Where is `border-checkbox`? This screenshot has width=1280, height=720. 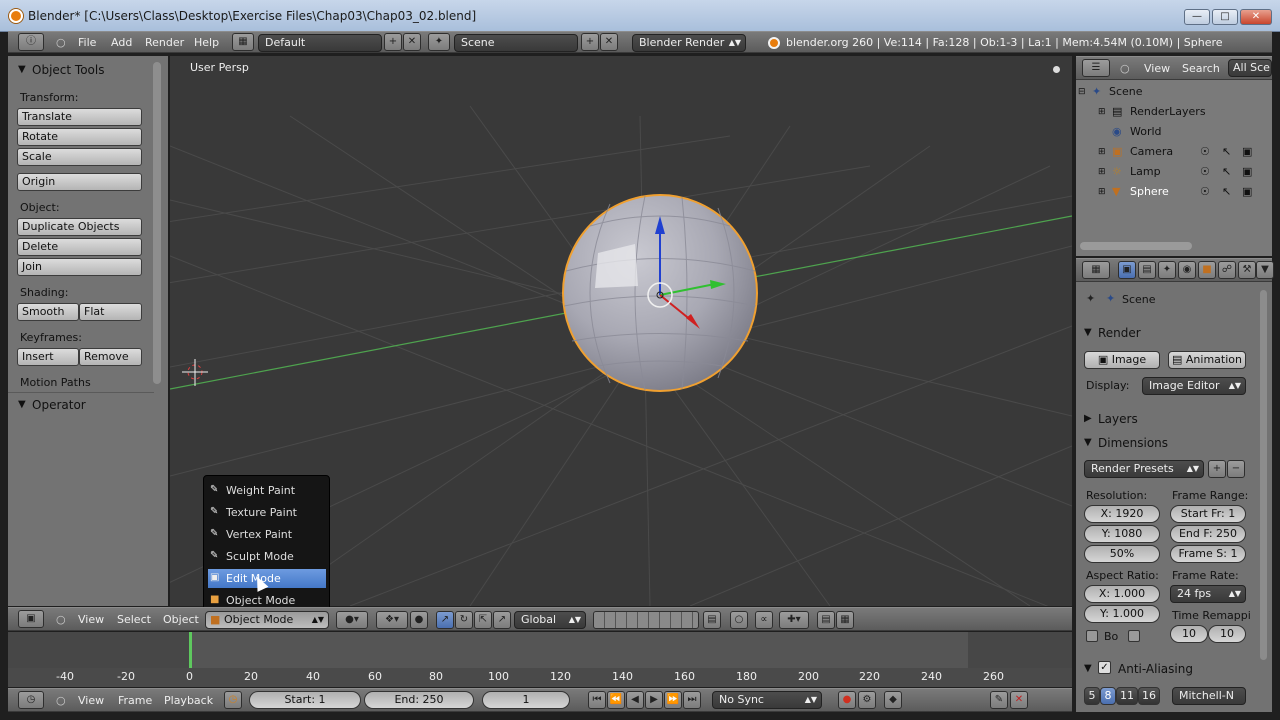 border-checkbox is located at coordinates (1092, 636).